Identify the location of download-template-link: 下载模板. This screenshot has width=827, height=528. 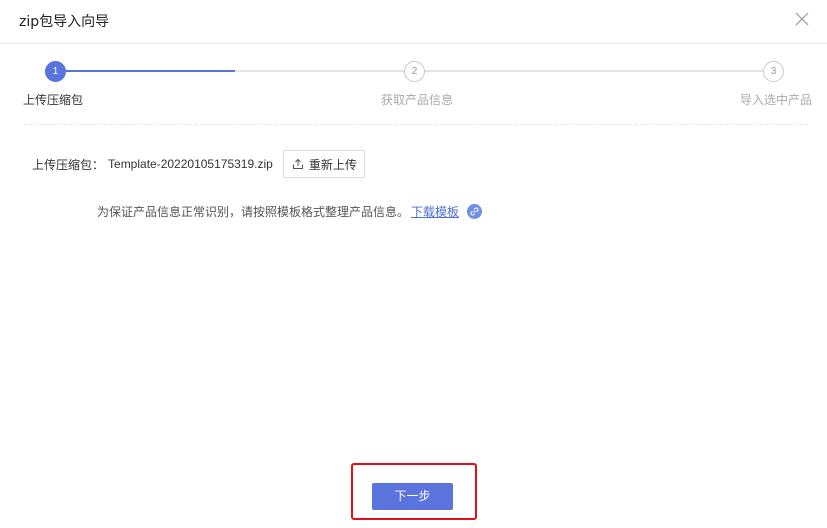
(435, 211).